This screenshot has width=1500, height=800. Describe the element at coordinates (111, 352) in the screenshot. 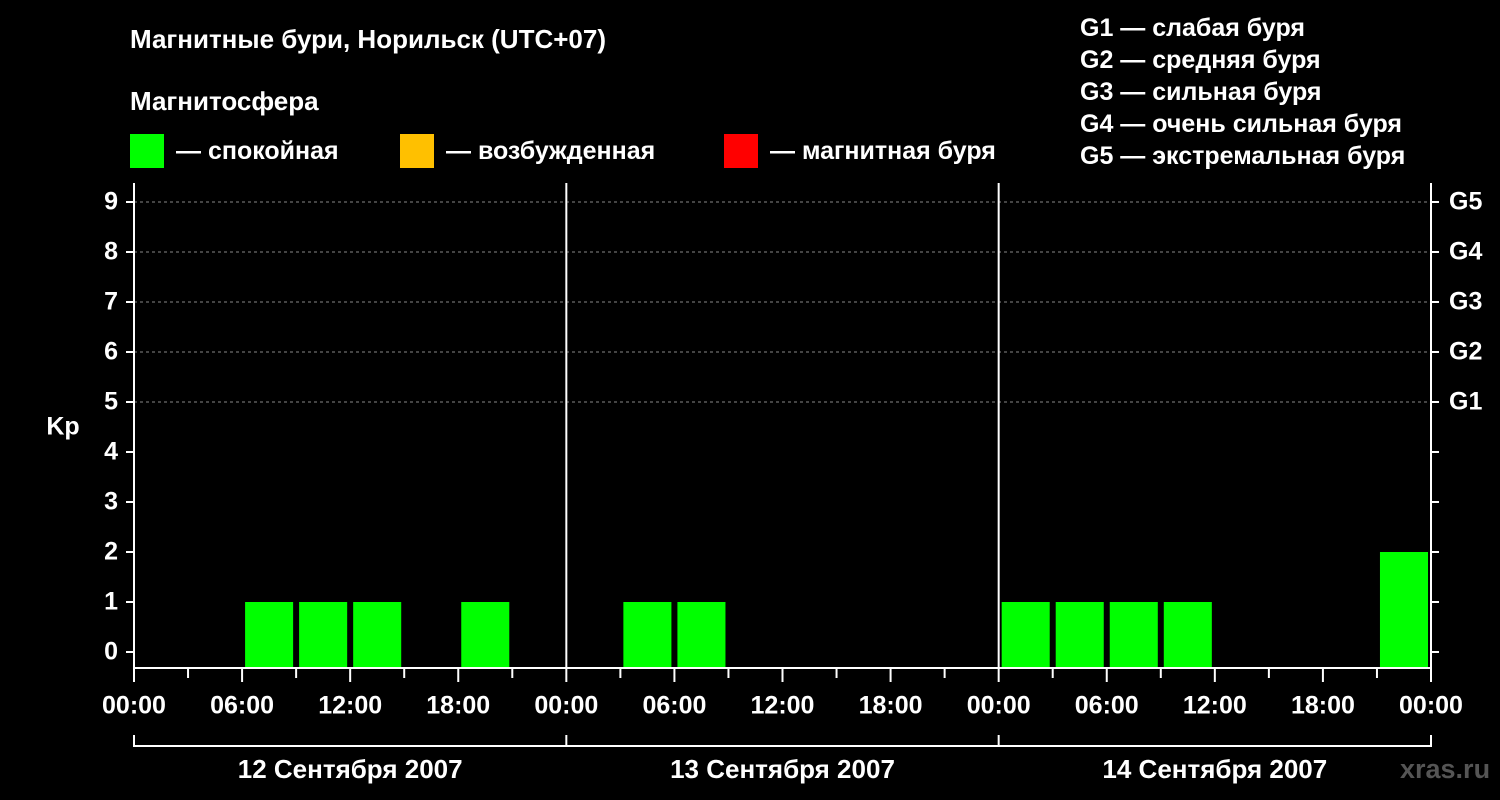

I see `y-tick-label: 6` at that location.